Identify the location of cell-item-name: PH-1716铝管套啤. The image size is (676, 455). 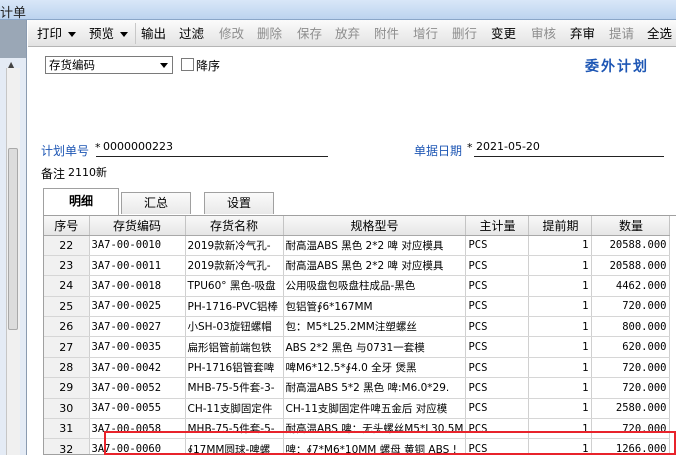
(234, 368).